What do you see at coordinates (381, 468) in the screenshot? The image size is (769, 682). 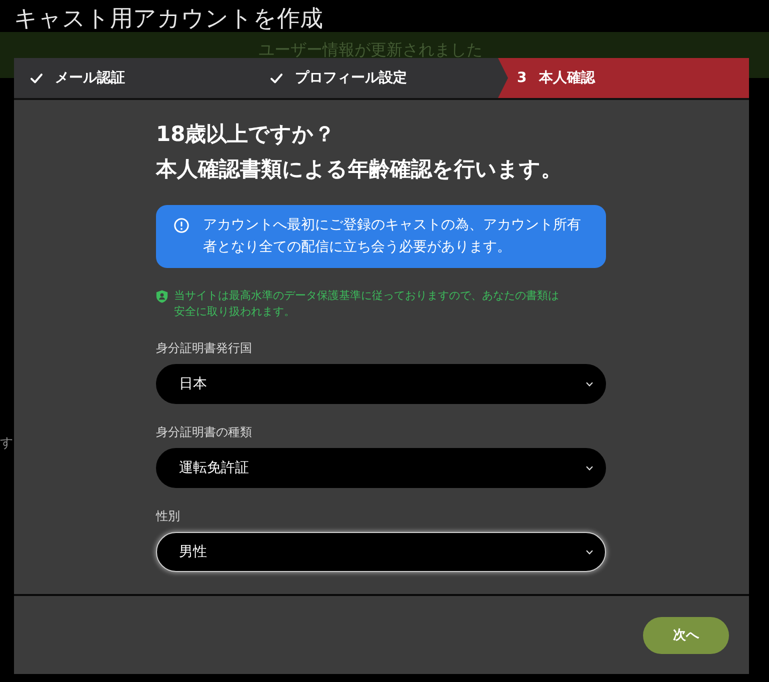 I see `select-field: 運転免許証` at bounding box center [381, 468].